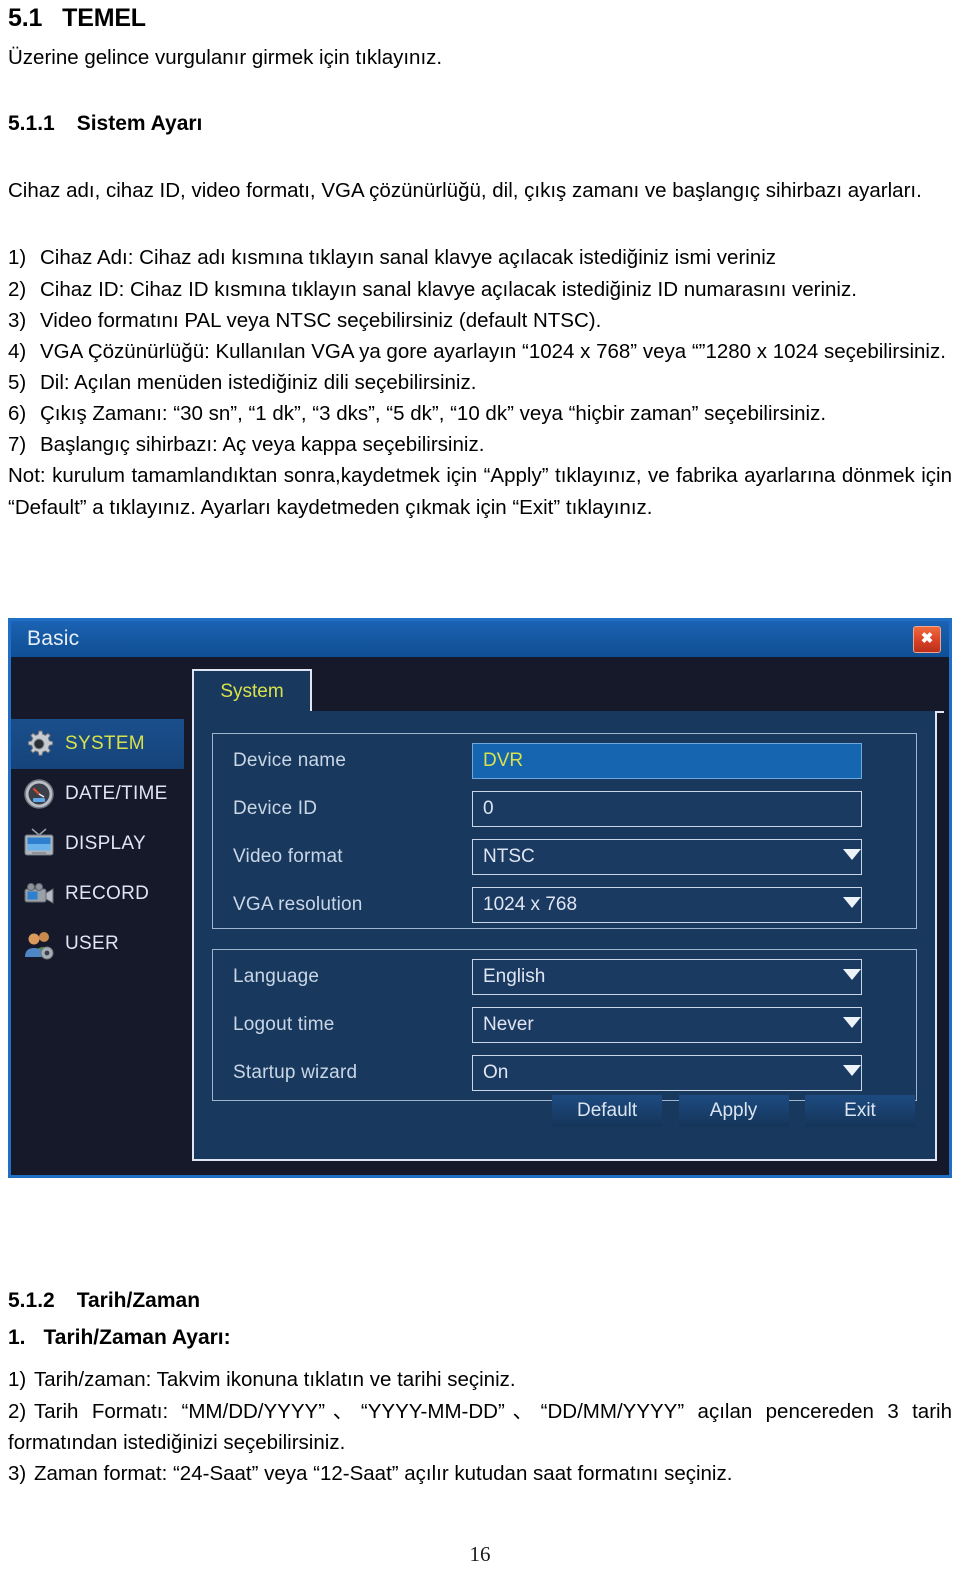 Image resolution: width=960 pixels, height=1583 pixels. Describe the element at coordinates (927, 639) in the screenshot. I see `close-icon: ✖` at that location.